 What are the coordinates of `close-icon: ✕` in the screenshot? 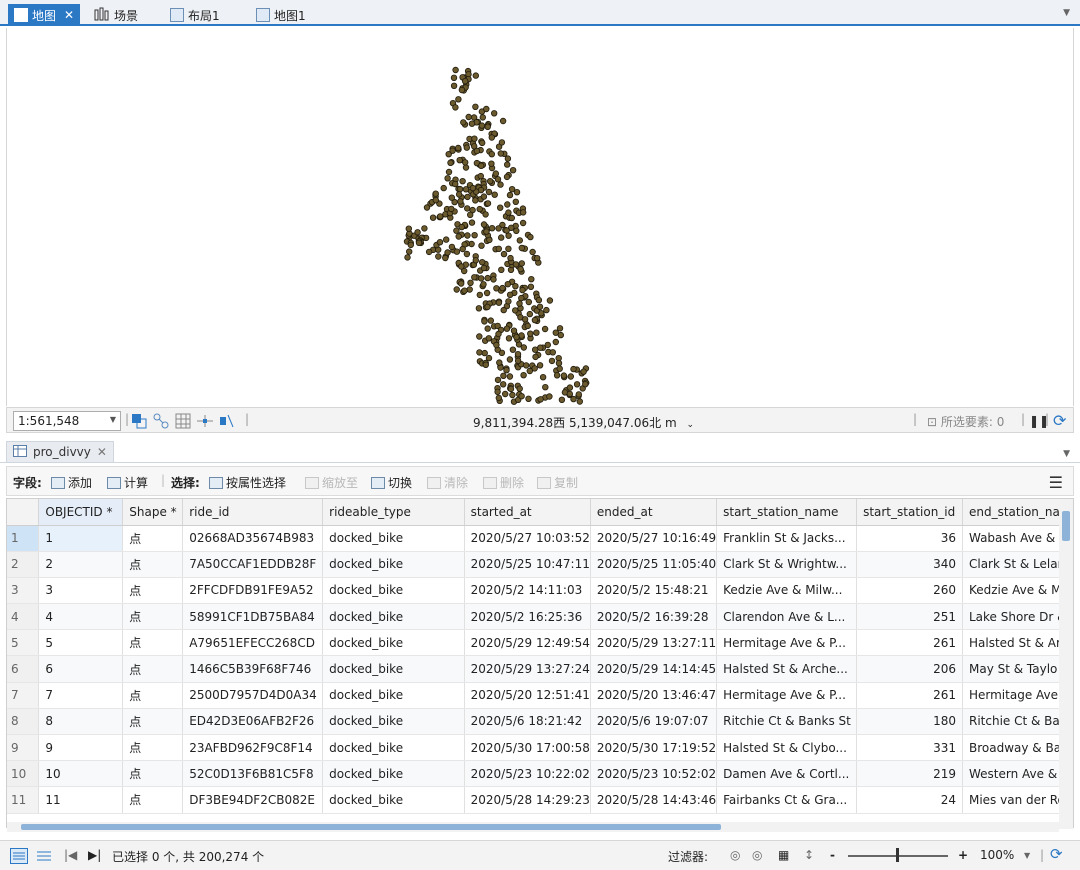 It's located at (102, 452).